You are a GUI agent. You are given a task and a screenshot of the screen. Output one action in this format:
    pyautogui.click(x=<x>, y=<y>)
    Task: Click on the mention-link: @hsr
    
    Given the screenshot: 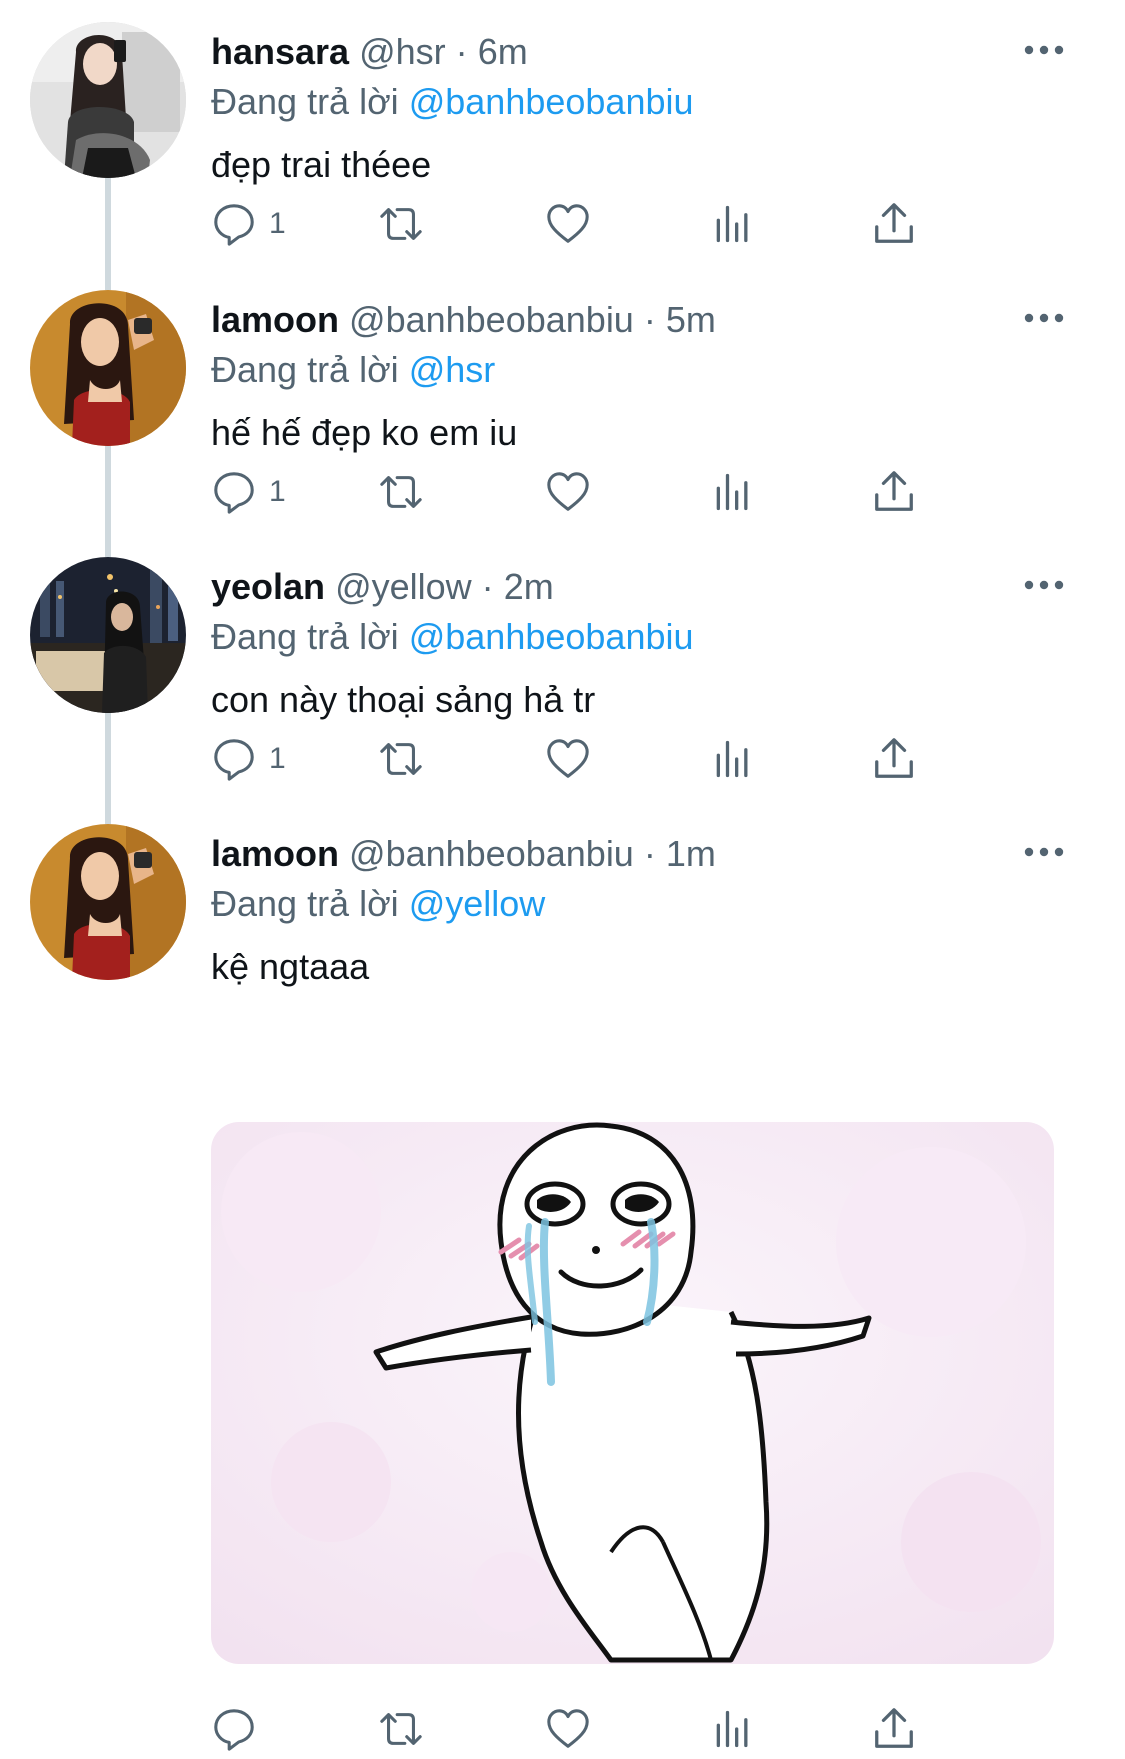 What is the action you would take?
    pyautogui.click(x=452, y=369)
    